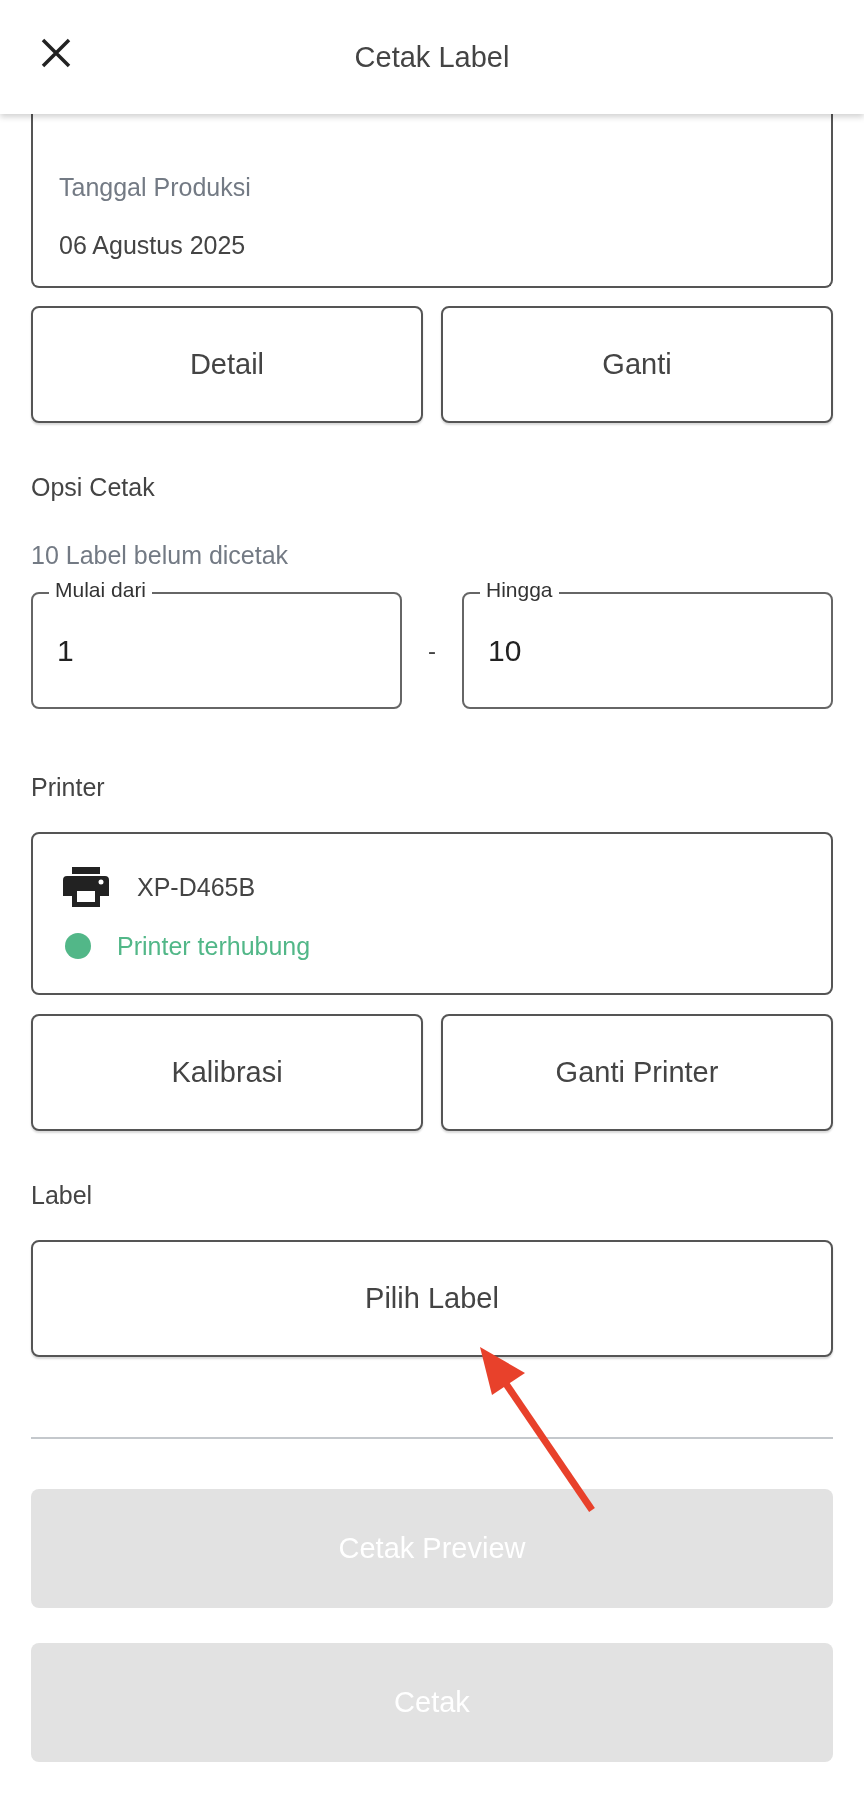 The width and height of the screenshot is (864, 1810). Describe the element at coordinates (214, 945) in the screenshot. I see `printer-status: Printer terhubung` at that location.